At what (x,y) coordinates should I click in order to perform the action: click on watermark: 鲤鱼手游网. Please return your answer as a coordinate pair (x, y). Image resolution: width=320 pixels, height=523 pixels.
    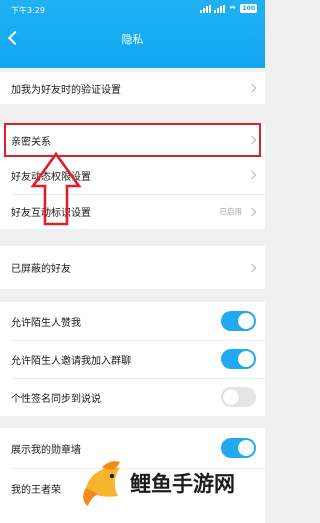
    Looking at the image, I should click on (172, 483).